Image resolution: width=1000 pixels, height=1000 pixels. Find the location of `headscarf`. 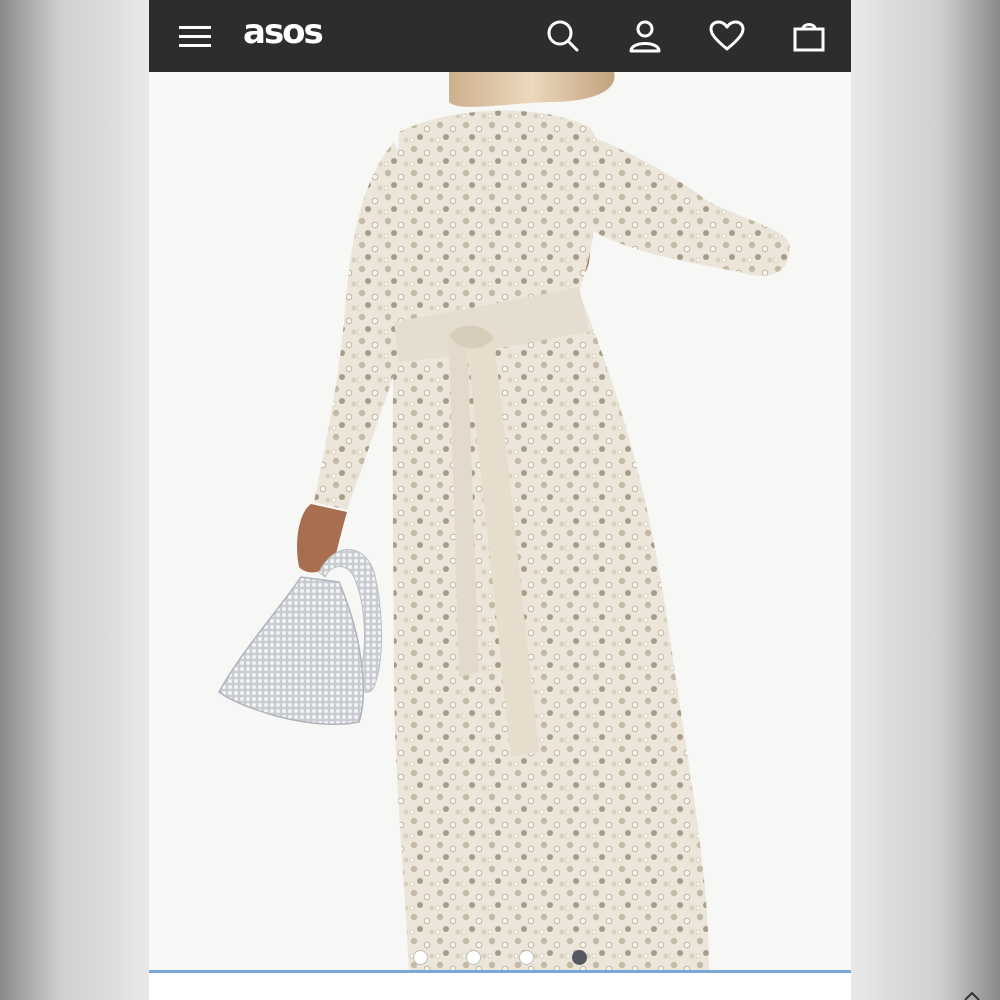

headscarf is located at coordinates (532, 89).